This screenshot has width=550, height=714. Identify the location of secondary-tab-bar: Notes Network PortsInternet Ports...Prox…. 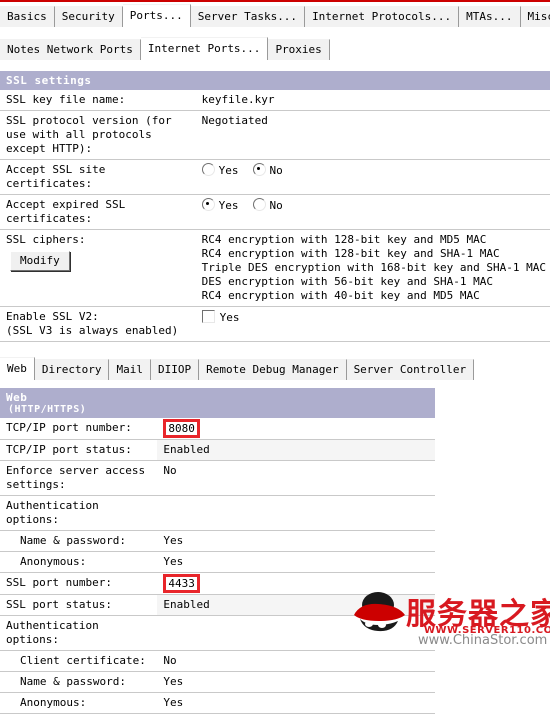
(275, 48).